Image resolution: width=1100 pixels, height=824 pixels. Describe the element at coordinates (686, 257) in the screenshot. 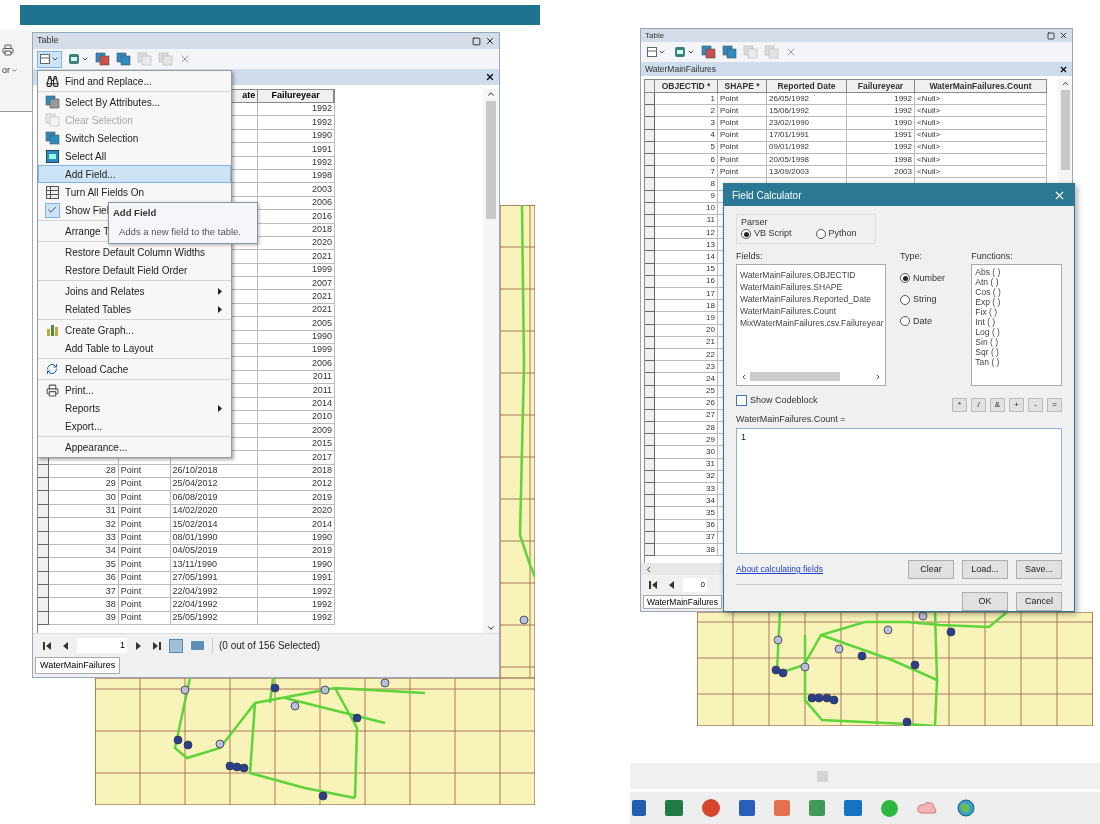

I see `table-cell: 14` at that location.